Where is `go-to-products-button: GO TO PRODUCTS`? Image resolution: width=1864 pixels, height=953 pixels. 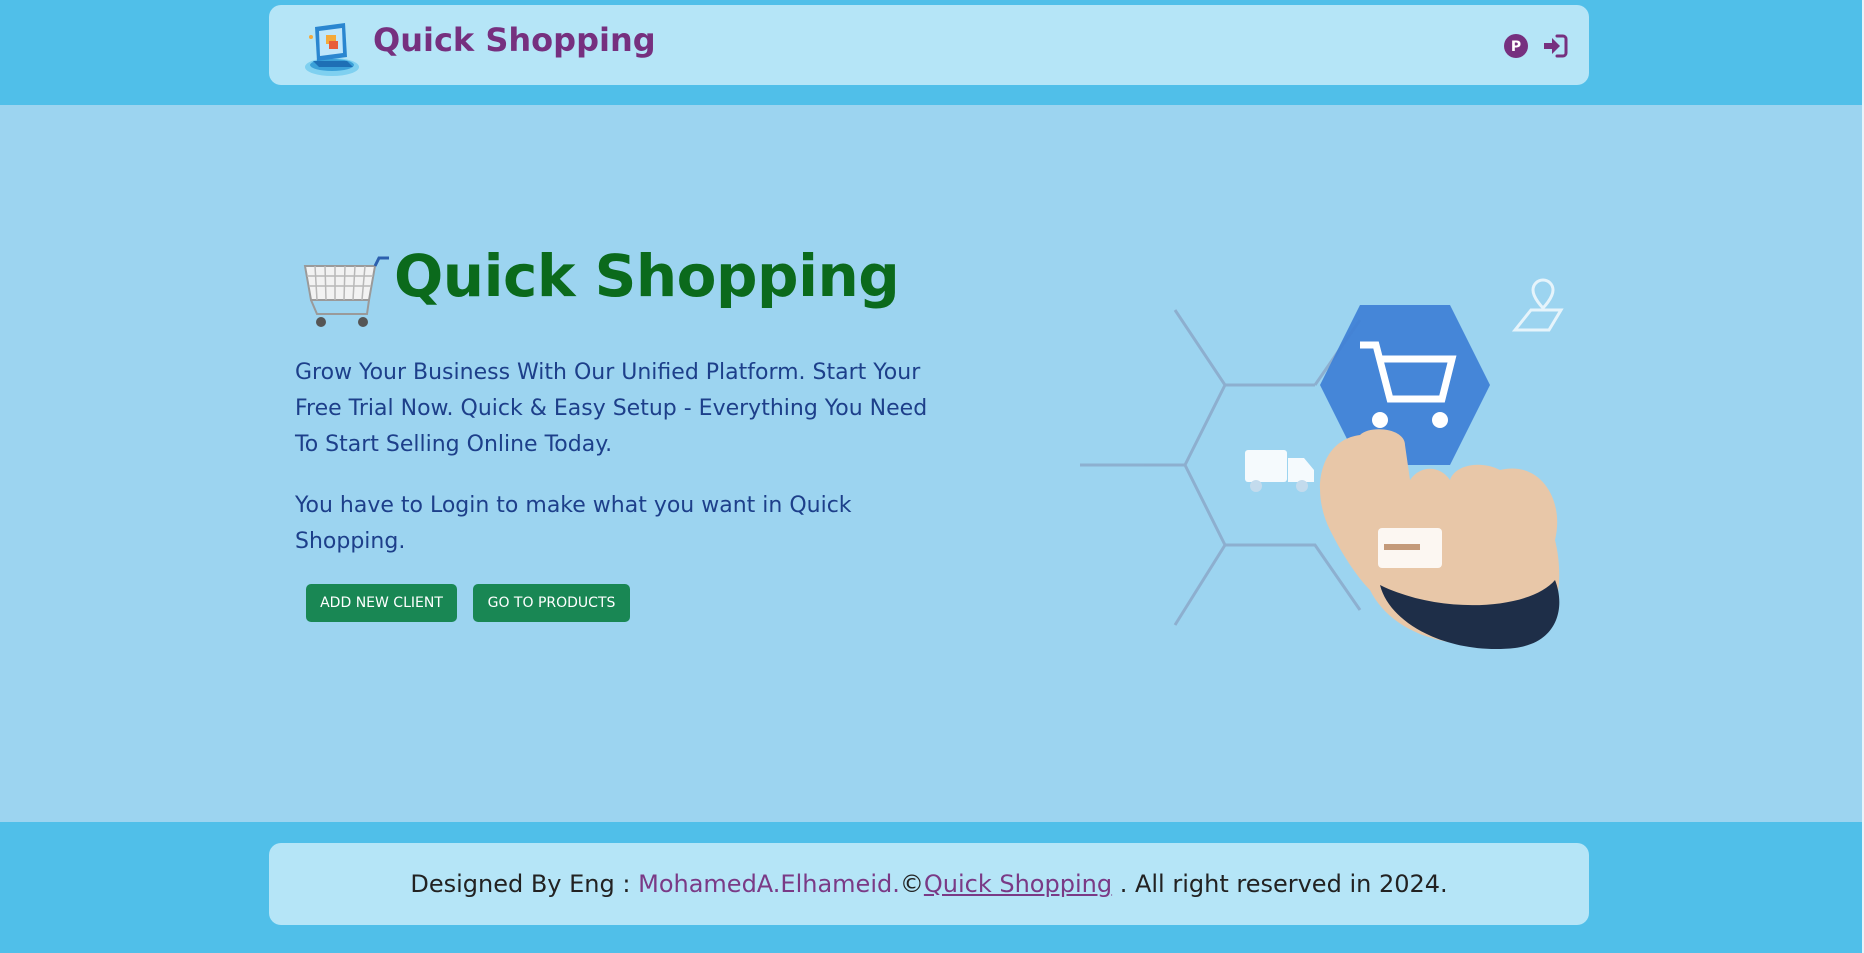 go-to-products-button: GO TO PRODUCTS is located at coordinates (551, 603).